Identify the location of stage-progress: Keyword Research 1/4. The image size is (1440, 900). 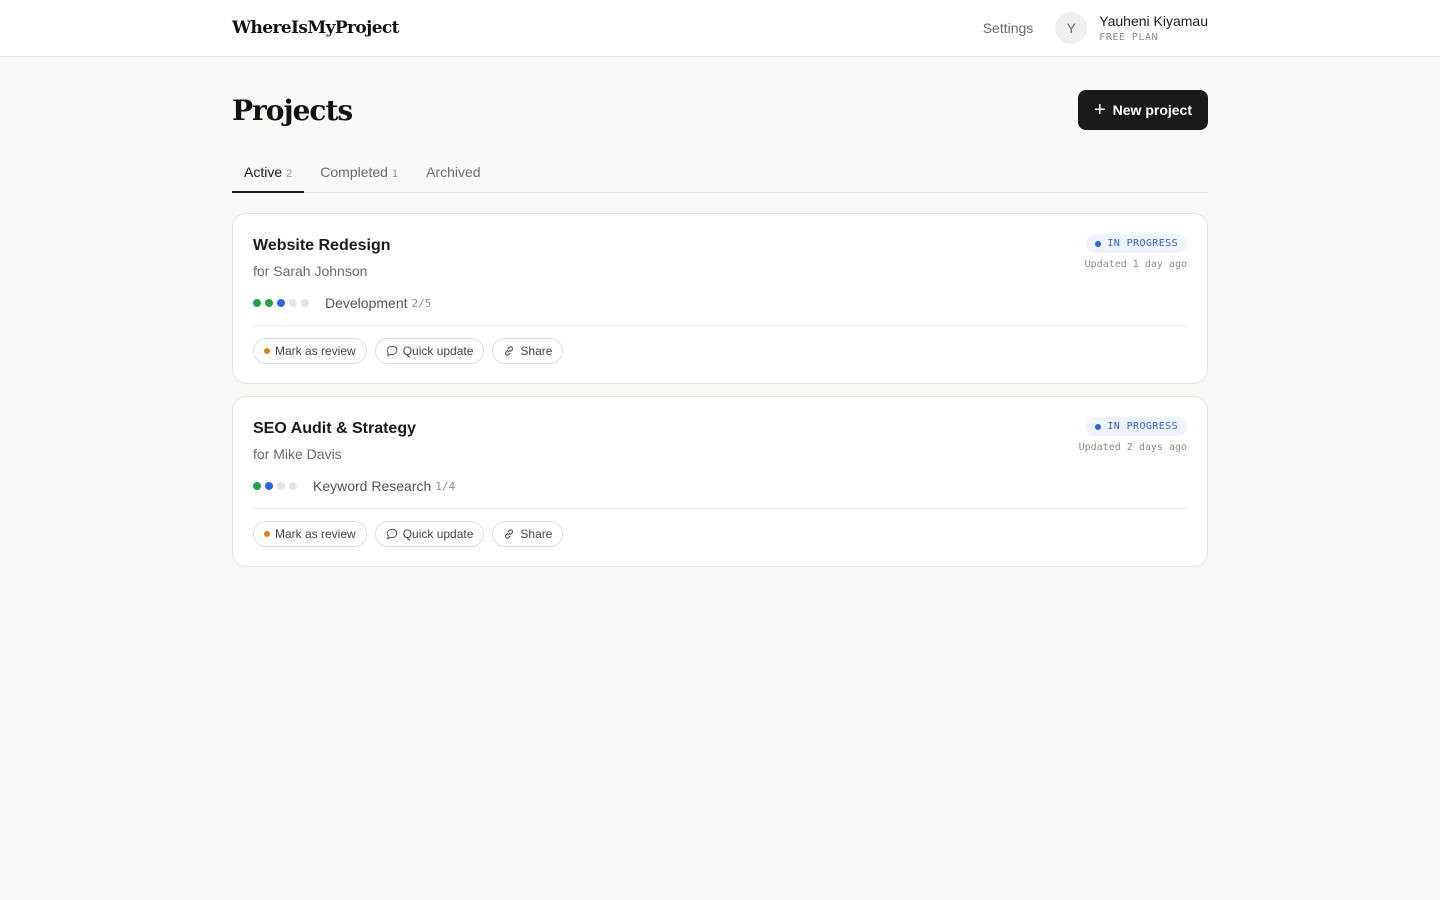
(720, 486).